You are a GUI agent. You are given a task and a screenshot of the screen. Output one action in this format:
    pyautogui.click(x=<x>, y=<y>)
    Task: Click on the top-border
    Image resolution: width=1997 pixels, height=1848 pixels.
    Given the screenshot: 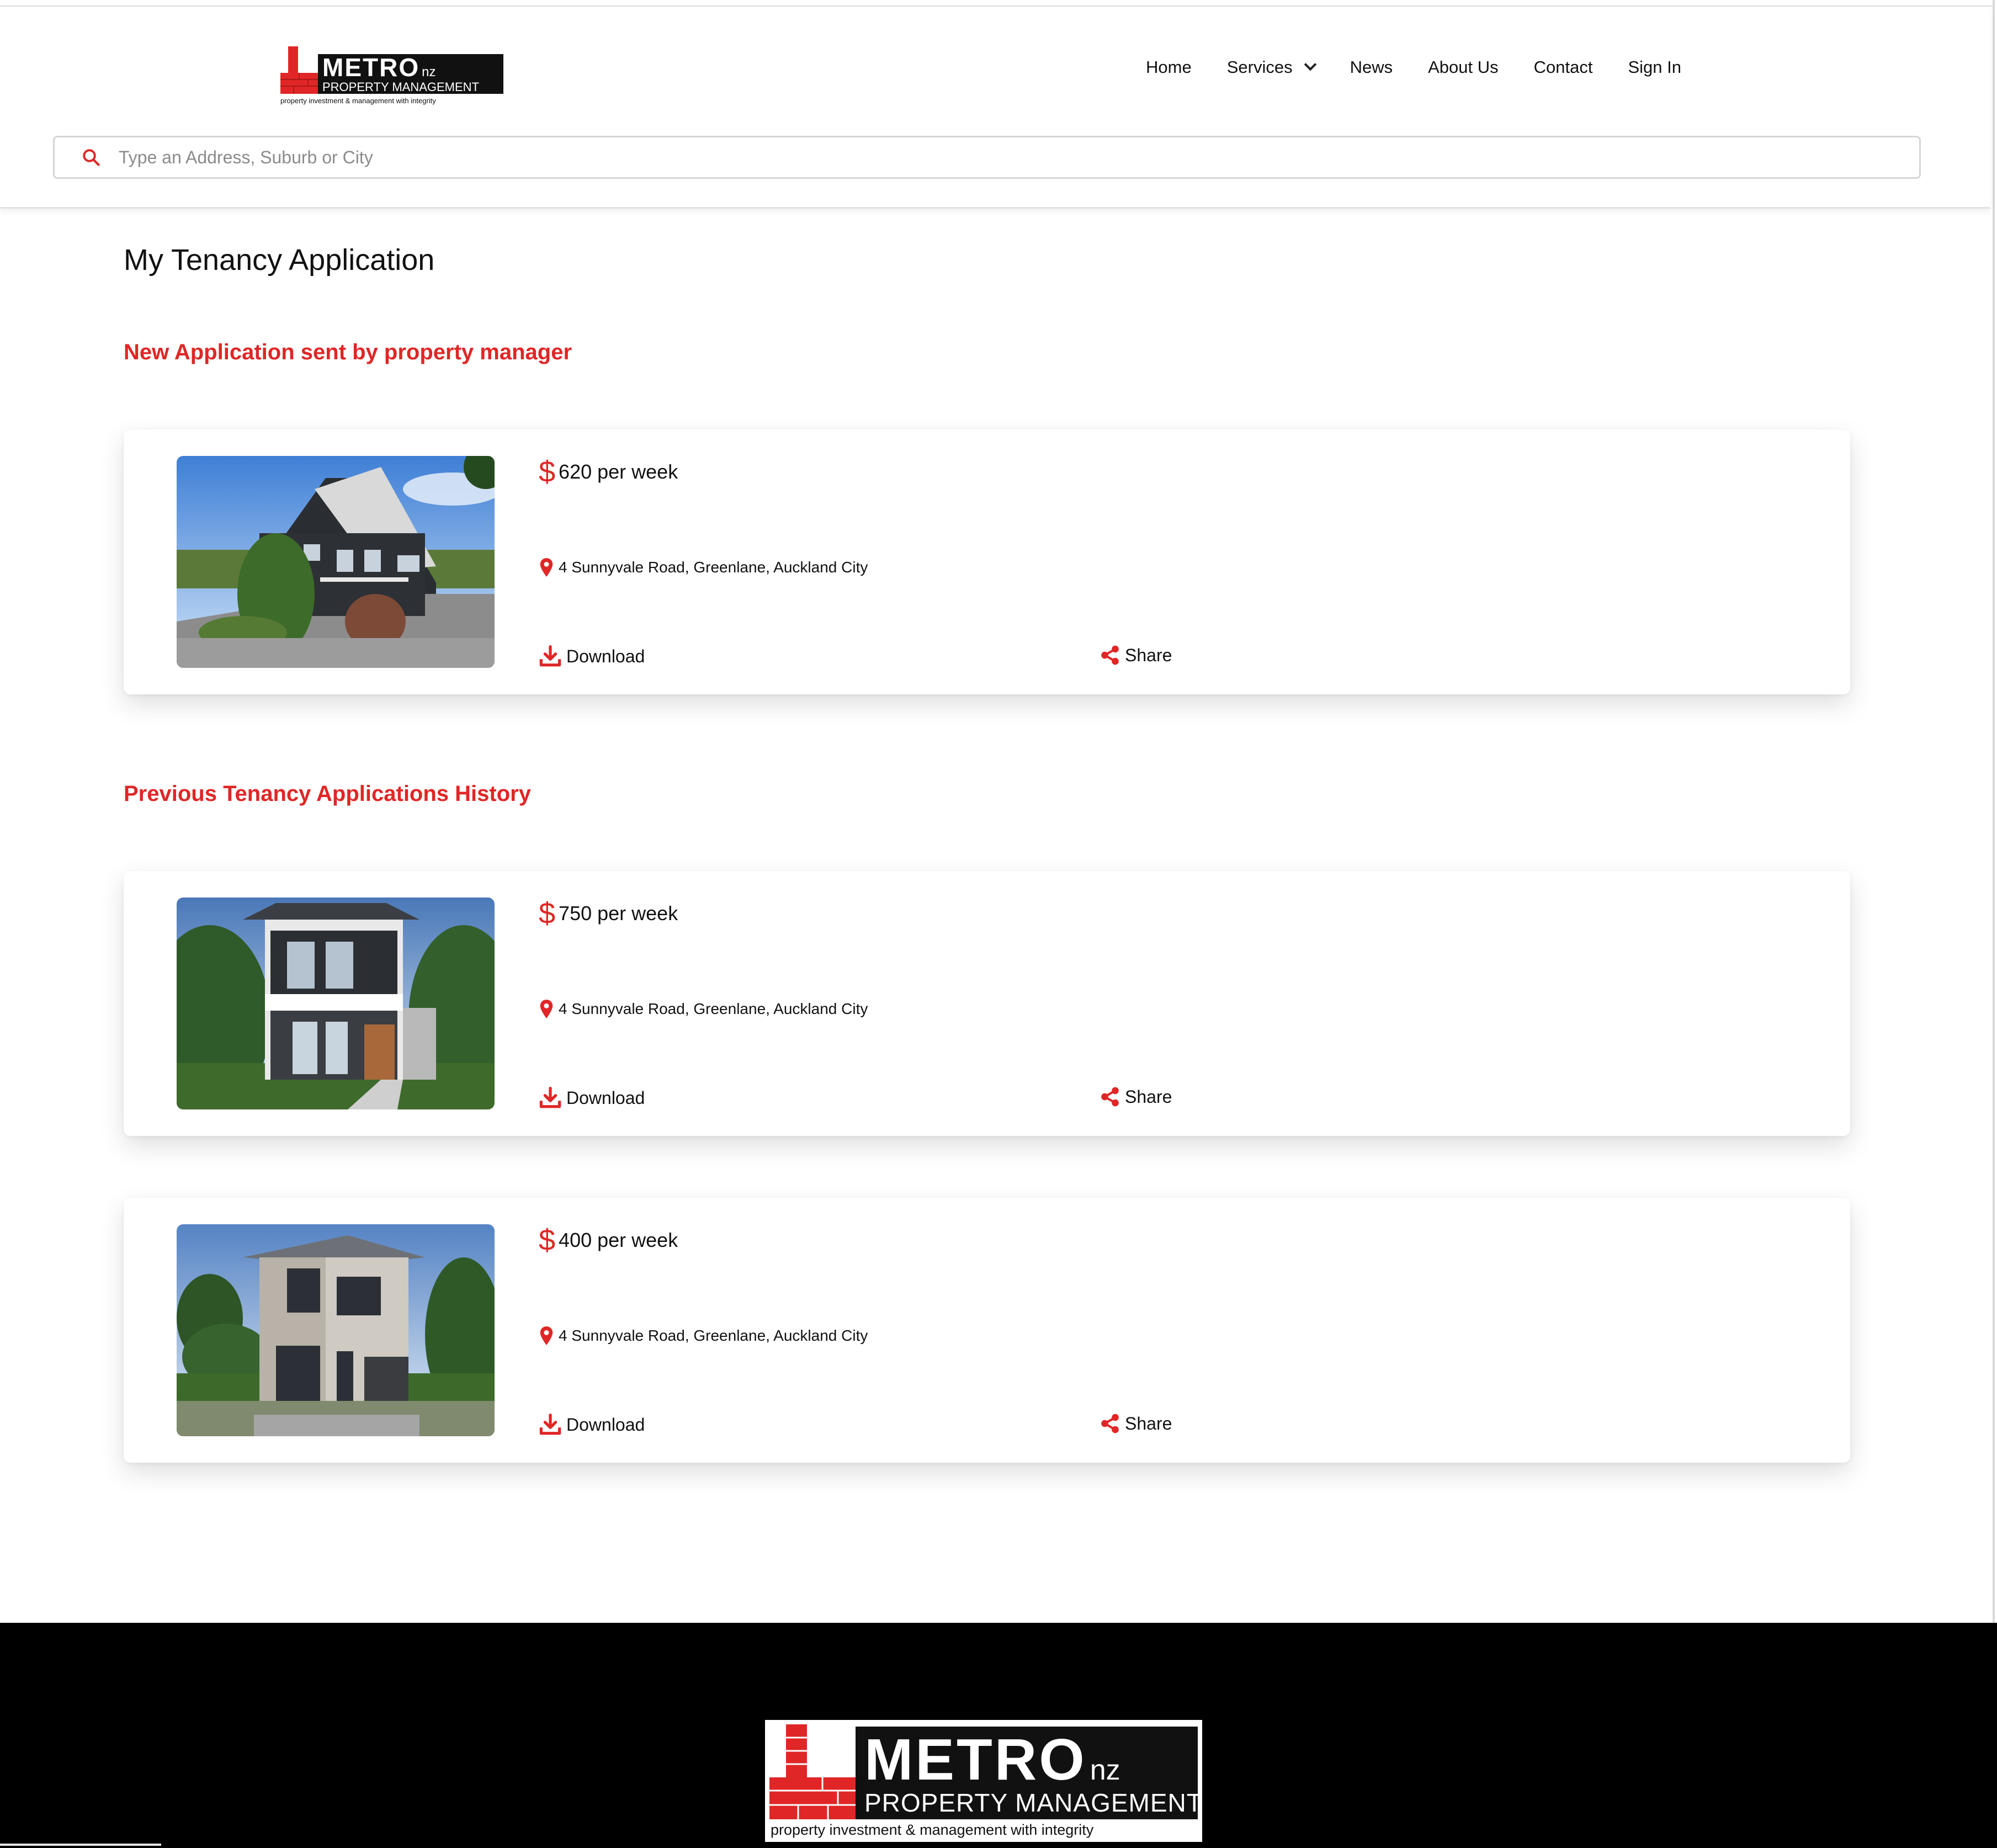 What is the action you would take?
    pyautogui.click(x=996, y=4)
    